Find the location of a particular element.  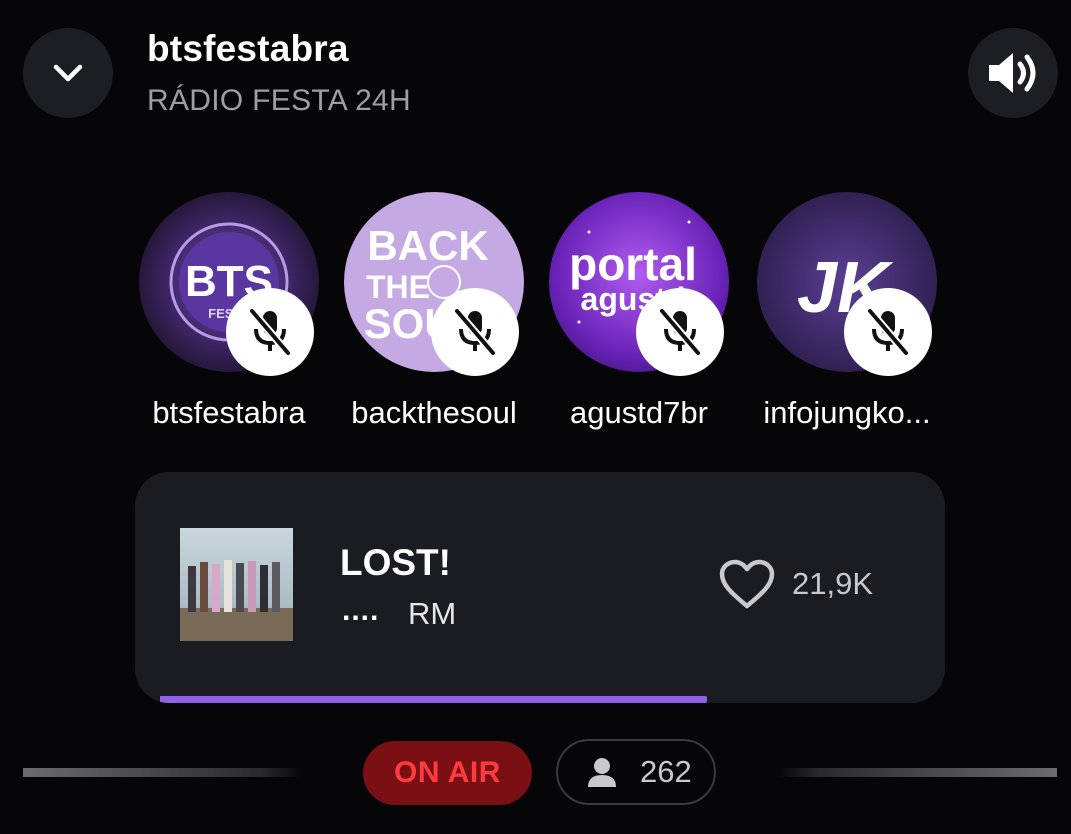

host-name: backthesoul is located at coordinates (434, 412).